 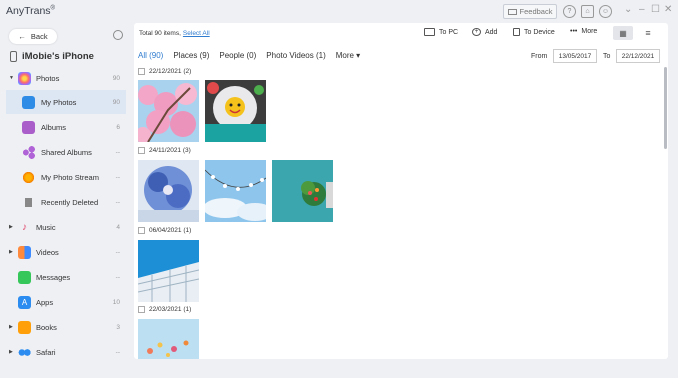 I want to click on account-icon: ☺, so click(x=605, y=11).